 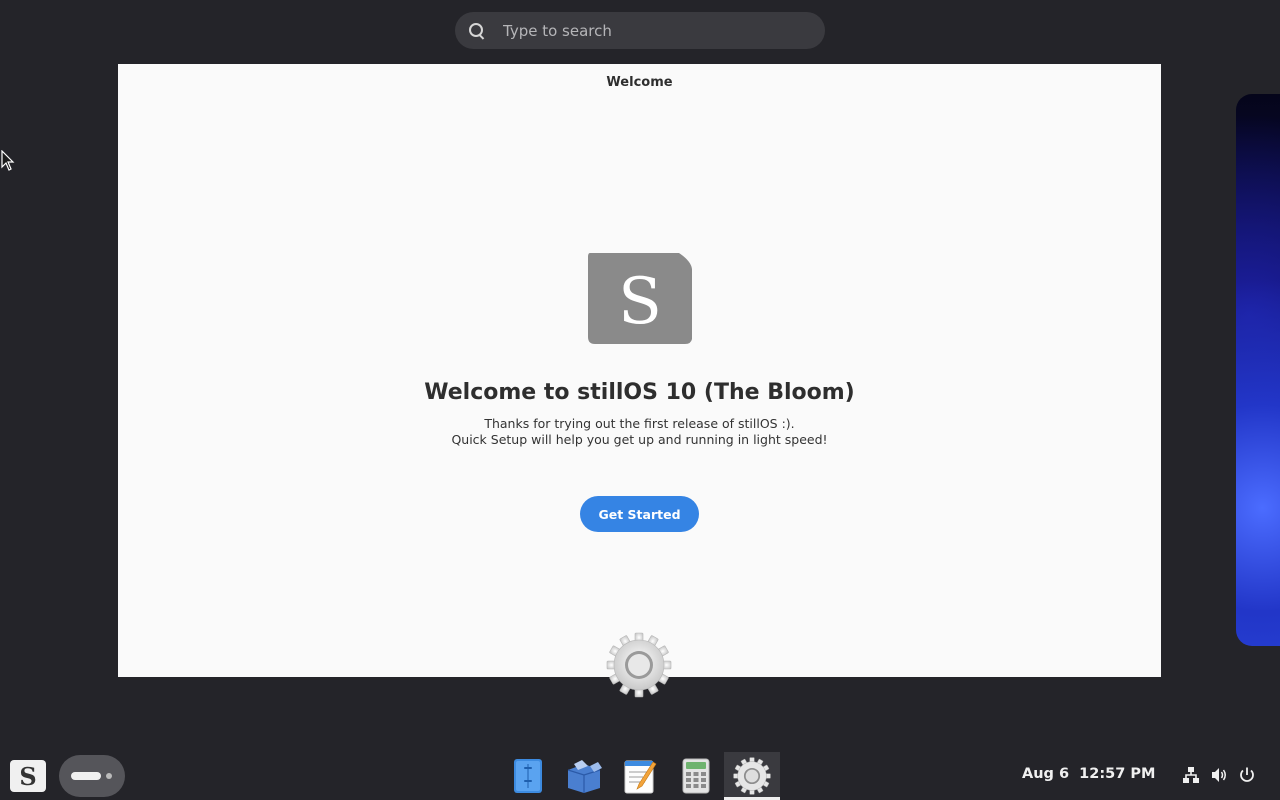 I want to click on welcome-heading: Welcome to stillOS 10 (The Bloom), so click(x=639, y=392).